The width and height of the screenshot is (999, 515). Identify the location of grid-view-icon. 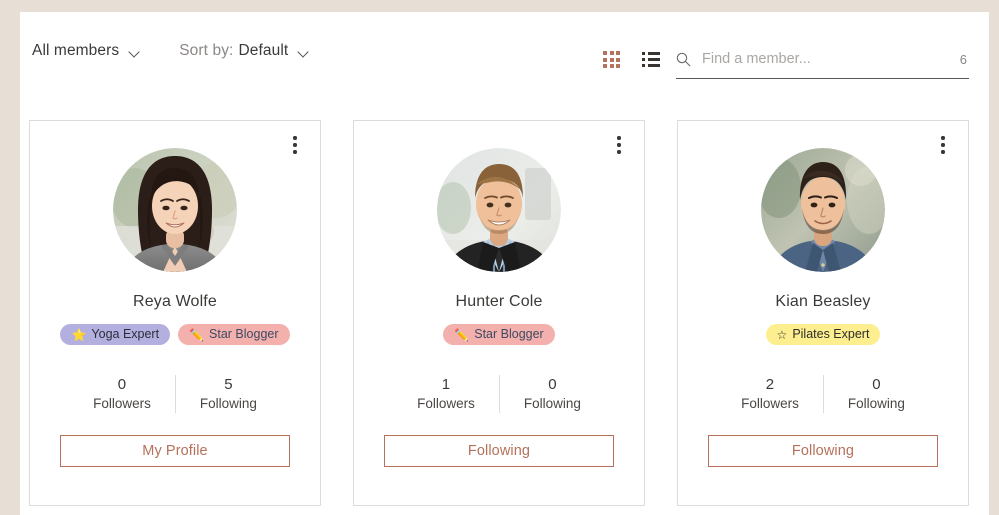
(611, 59).